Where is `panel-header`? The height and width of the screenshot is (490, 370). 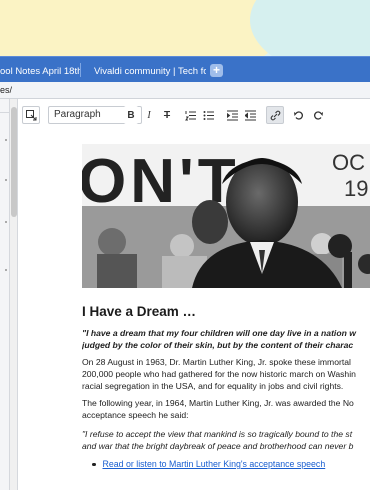 panel-header is located at coordinates (5, 106).